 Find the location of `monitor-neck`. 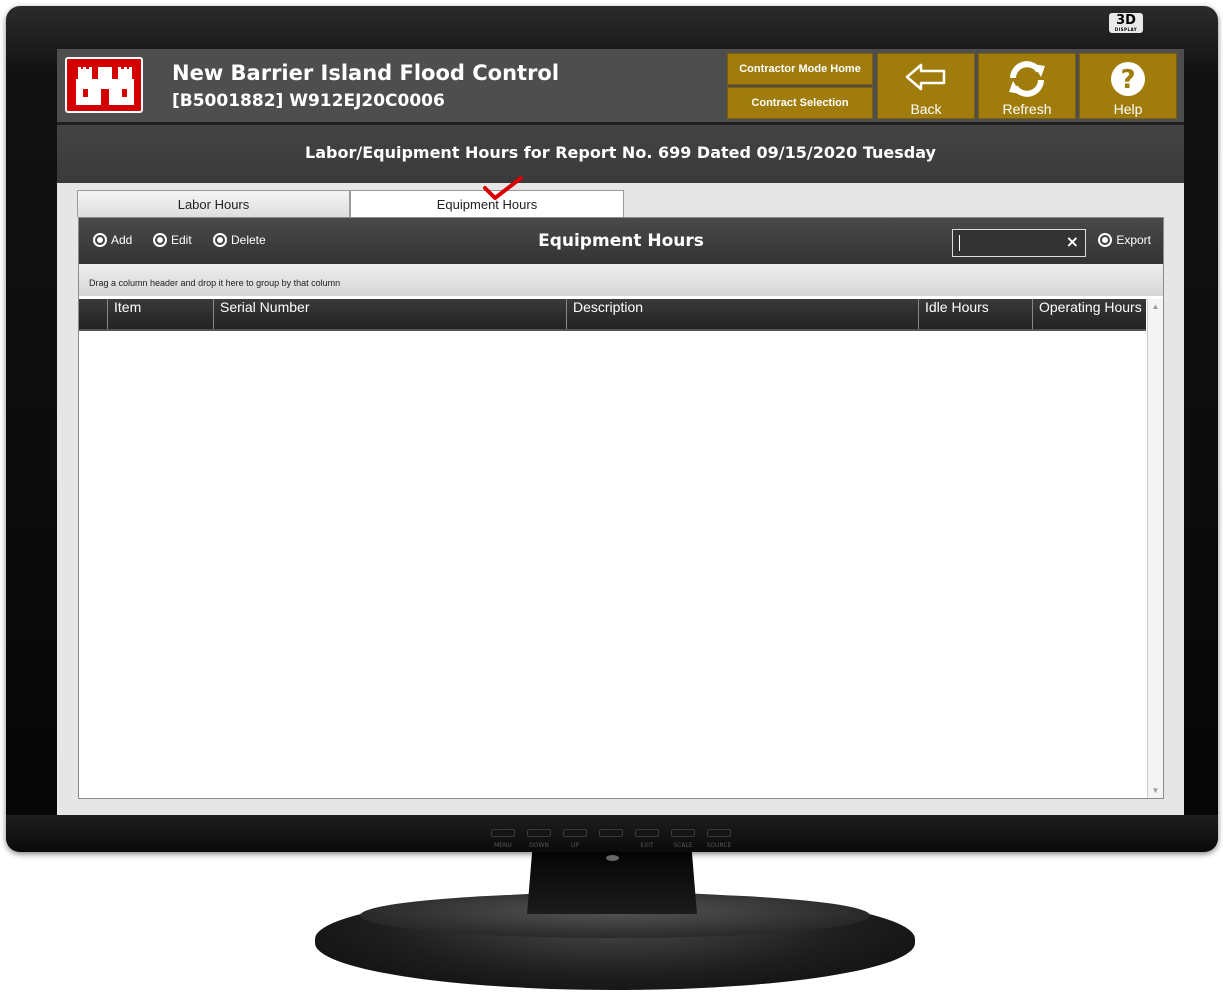

monitor-neck is located at coordinates (612, 883).